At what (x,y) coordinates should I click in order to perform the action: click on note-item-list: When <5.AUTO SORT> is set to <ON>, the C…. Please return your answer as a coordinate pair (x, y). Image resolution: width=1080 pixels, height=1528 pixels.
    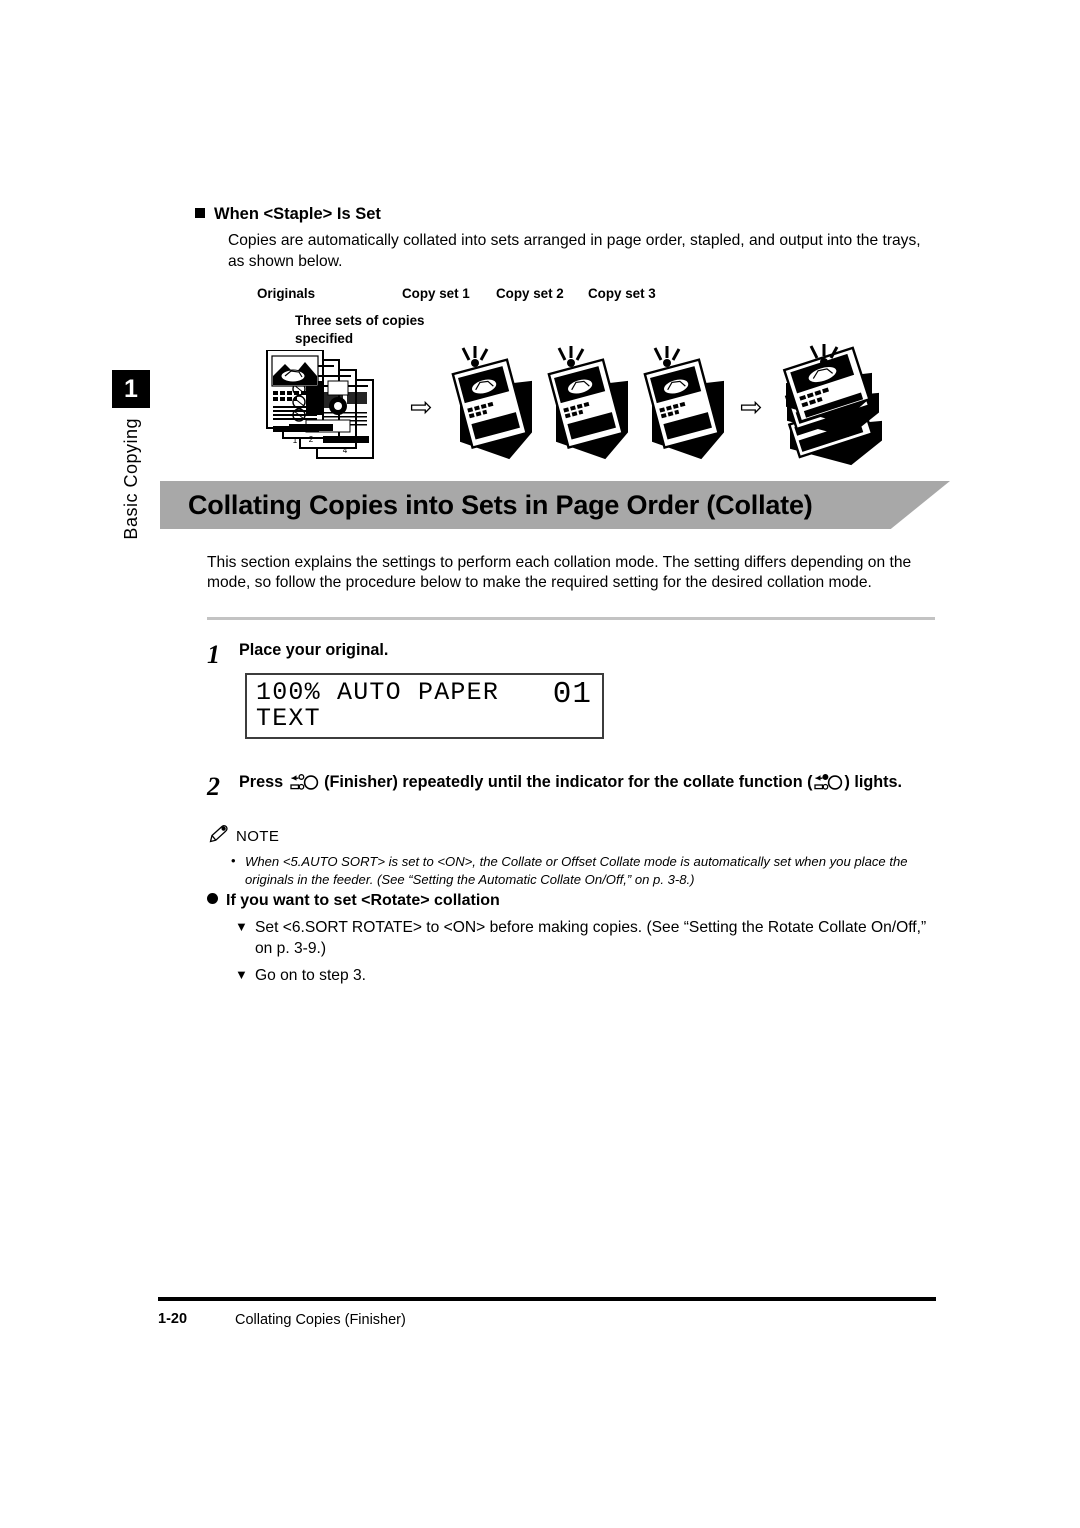
    Looking at the image, I should click on (571, 871).